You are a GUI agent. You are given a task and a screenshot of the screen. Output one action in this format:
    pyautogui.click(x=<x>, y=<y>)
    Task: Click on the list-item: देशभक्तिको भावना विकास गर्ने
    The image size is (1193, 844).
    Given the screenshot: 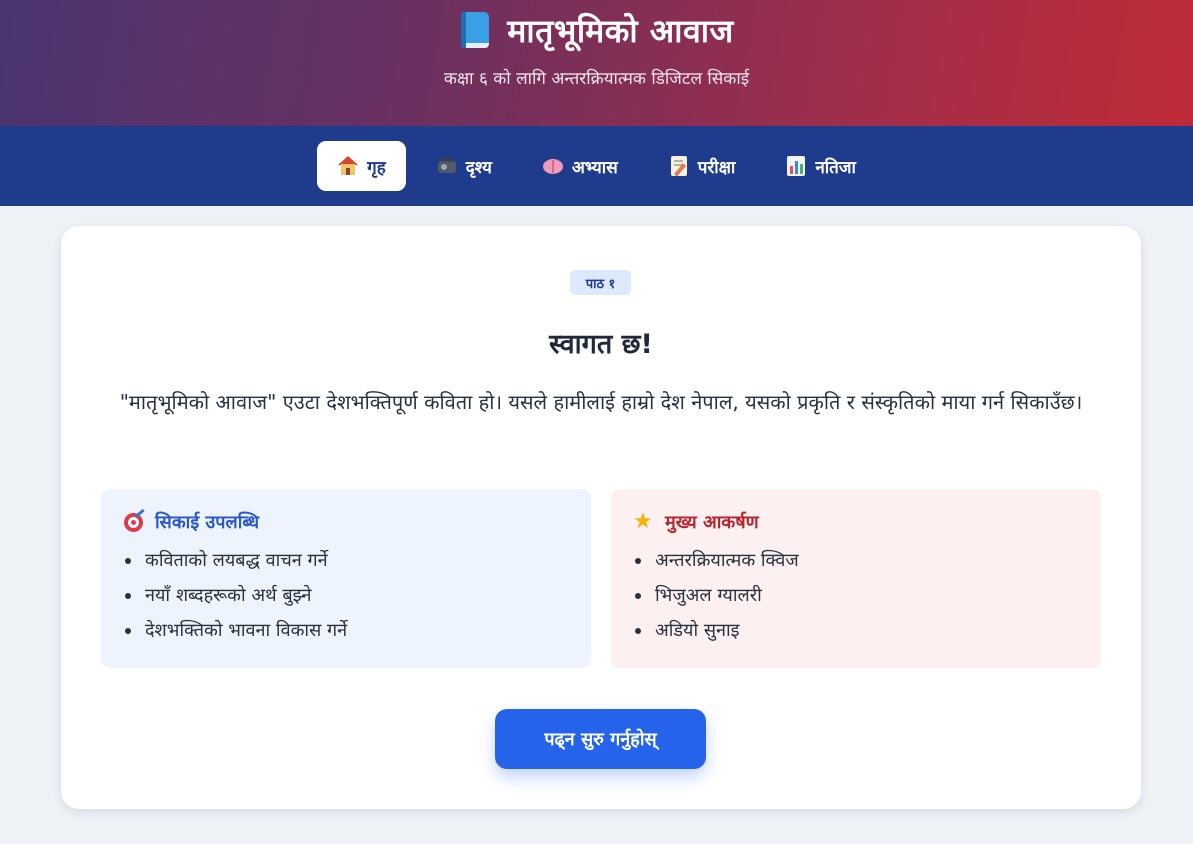 What is the action you would take?
    pyautogui.click(x=346, y=630)
    